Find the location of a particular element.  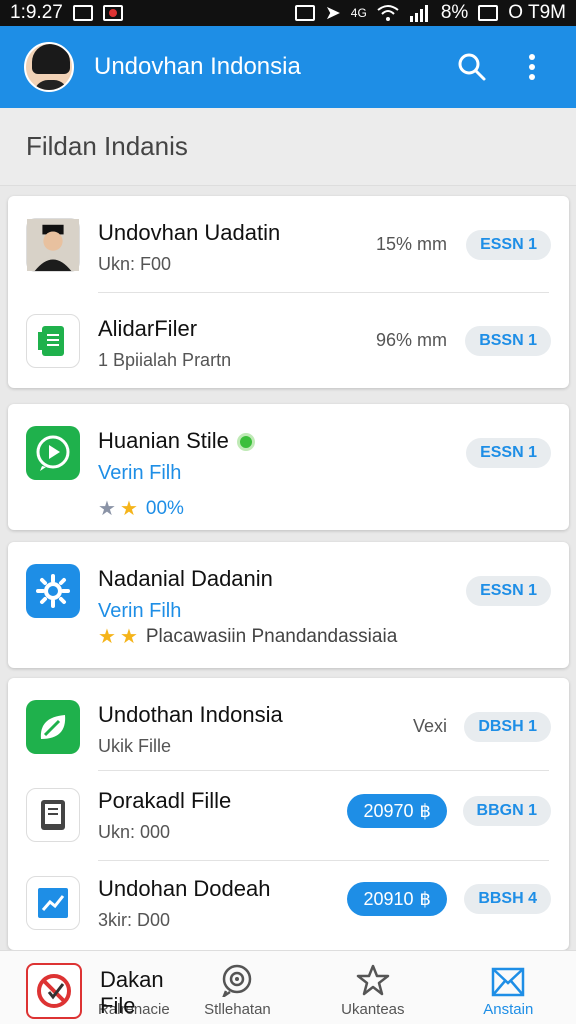

row-subtitle: 1 Bpiialah Prartn is located at coordinates (165, 360).